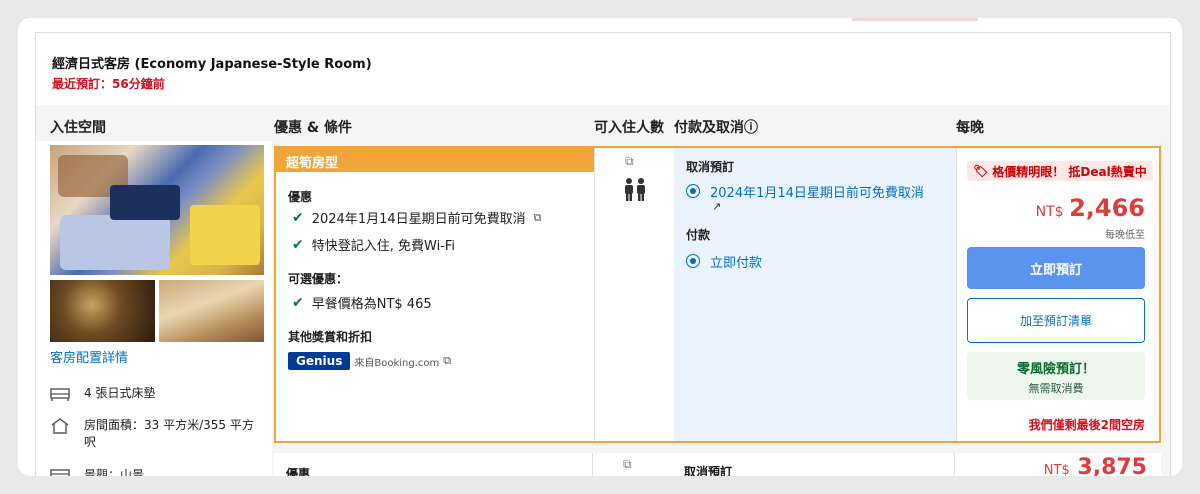 The width and height of the screenshot is (1200, 494). I want to click on column-header-space: 入住空間, so click(78, 128).